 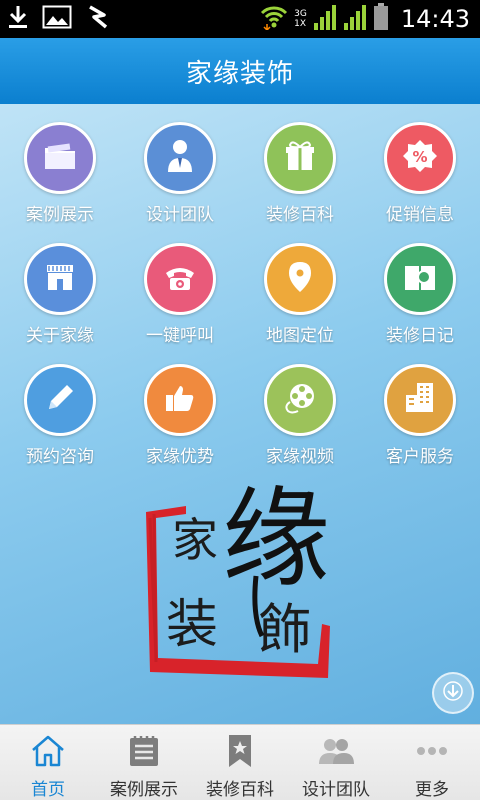 I want to click on grid-item-decor-wiki: 装修百科, so click(x=300, y=175).